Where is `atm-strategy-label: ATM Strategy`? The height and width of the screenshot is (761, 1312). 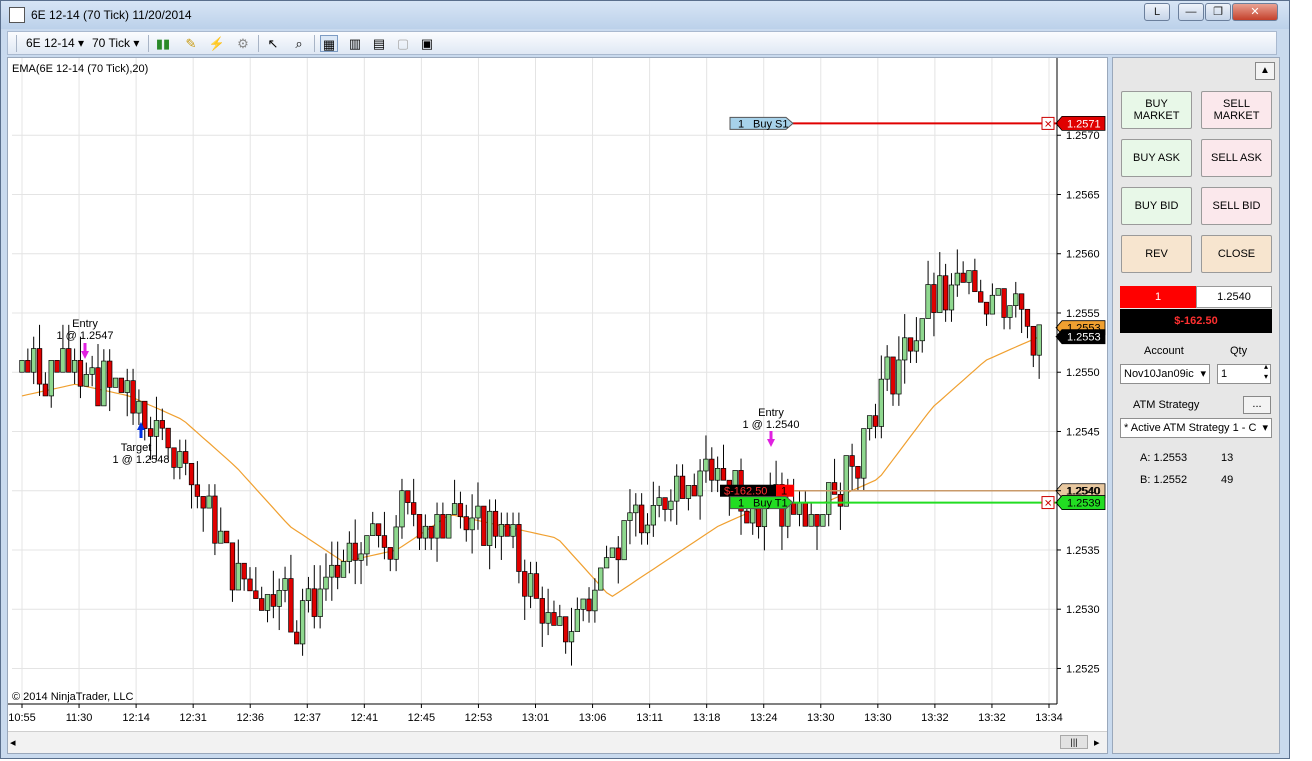
atm-strategy-label: ATM Strategy is located at coordinates (1166, 405).